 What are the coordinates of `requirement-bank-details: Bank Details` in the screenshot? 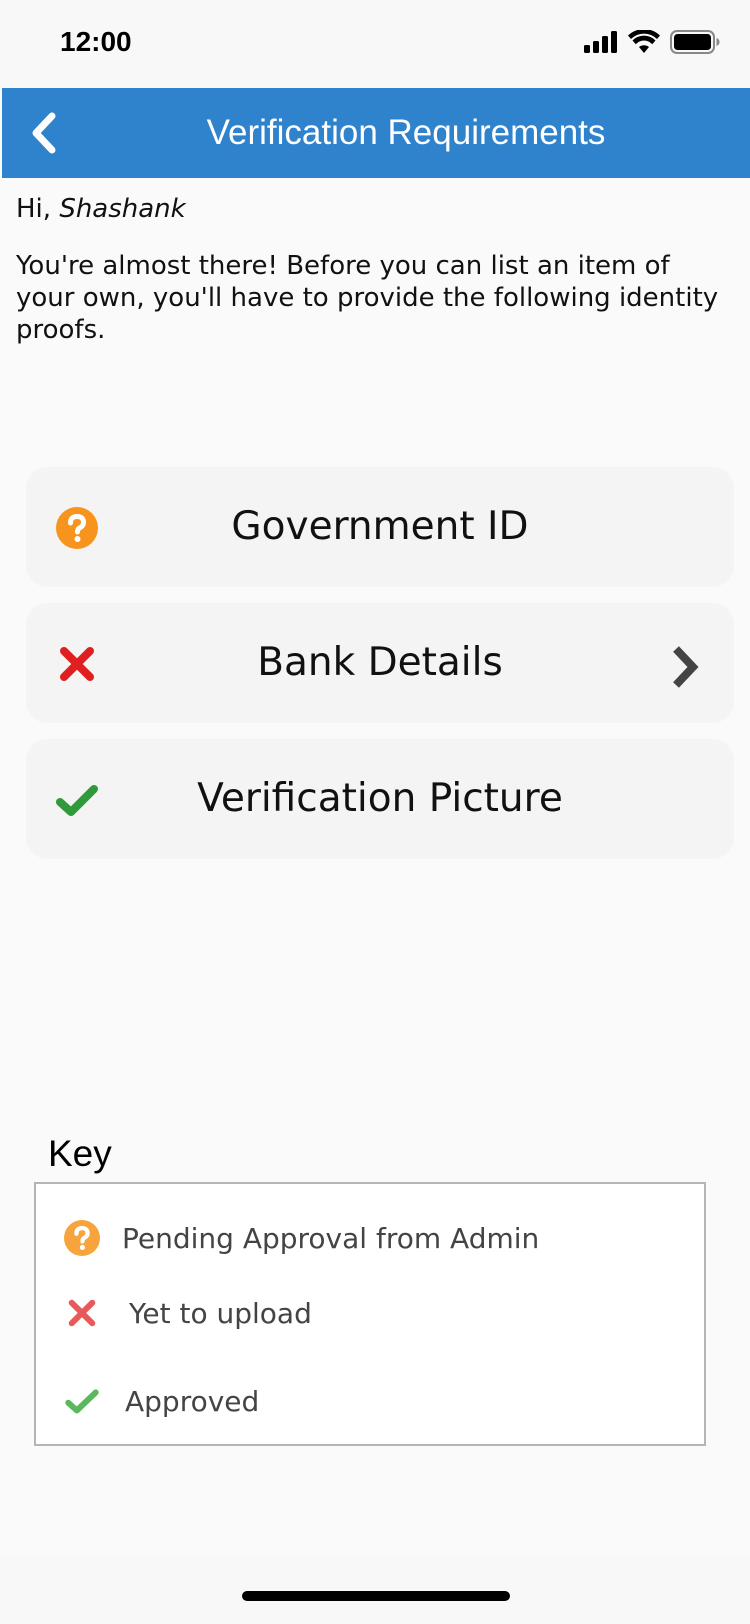 It's located at (380, 663).